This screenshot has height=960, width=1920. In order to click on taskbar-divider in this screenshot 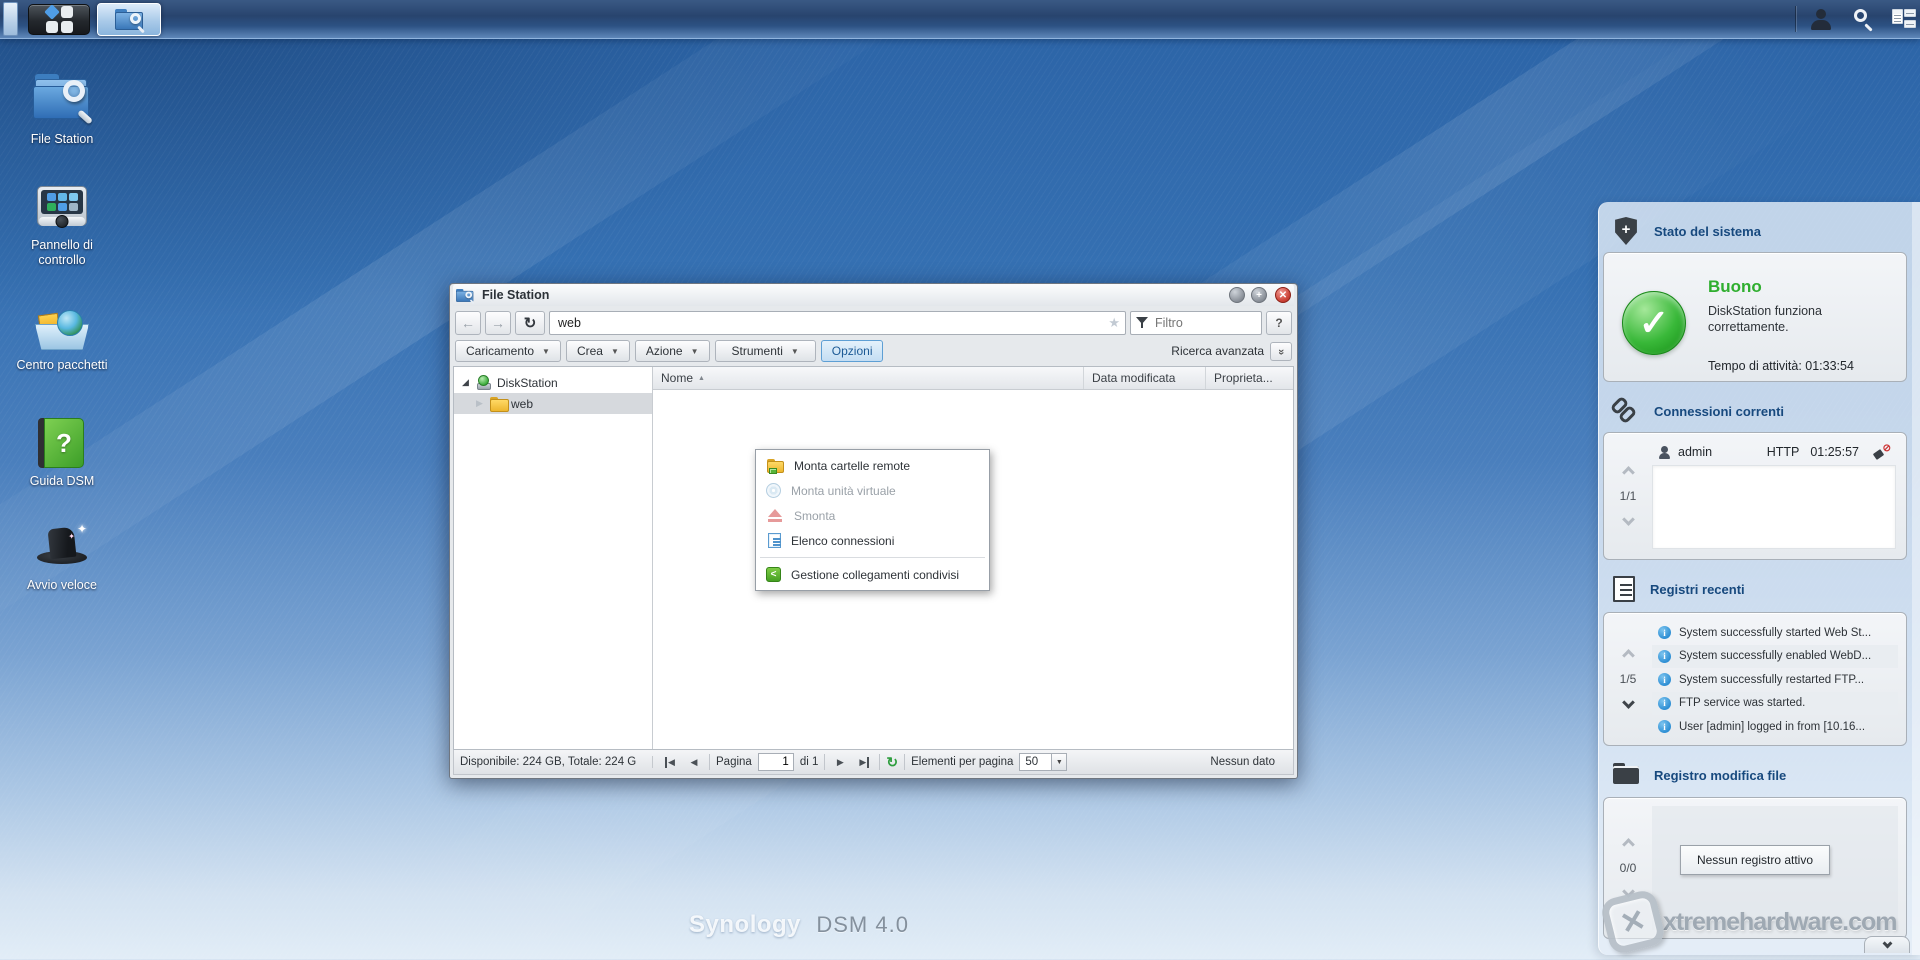, I will do `click(1795, 19)`.